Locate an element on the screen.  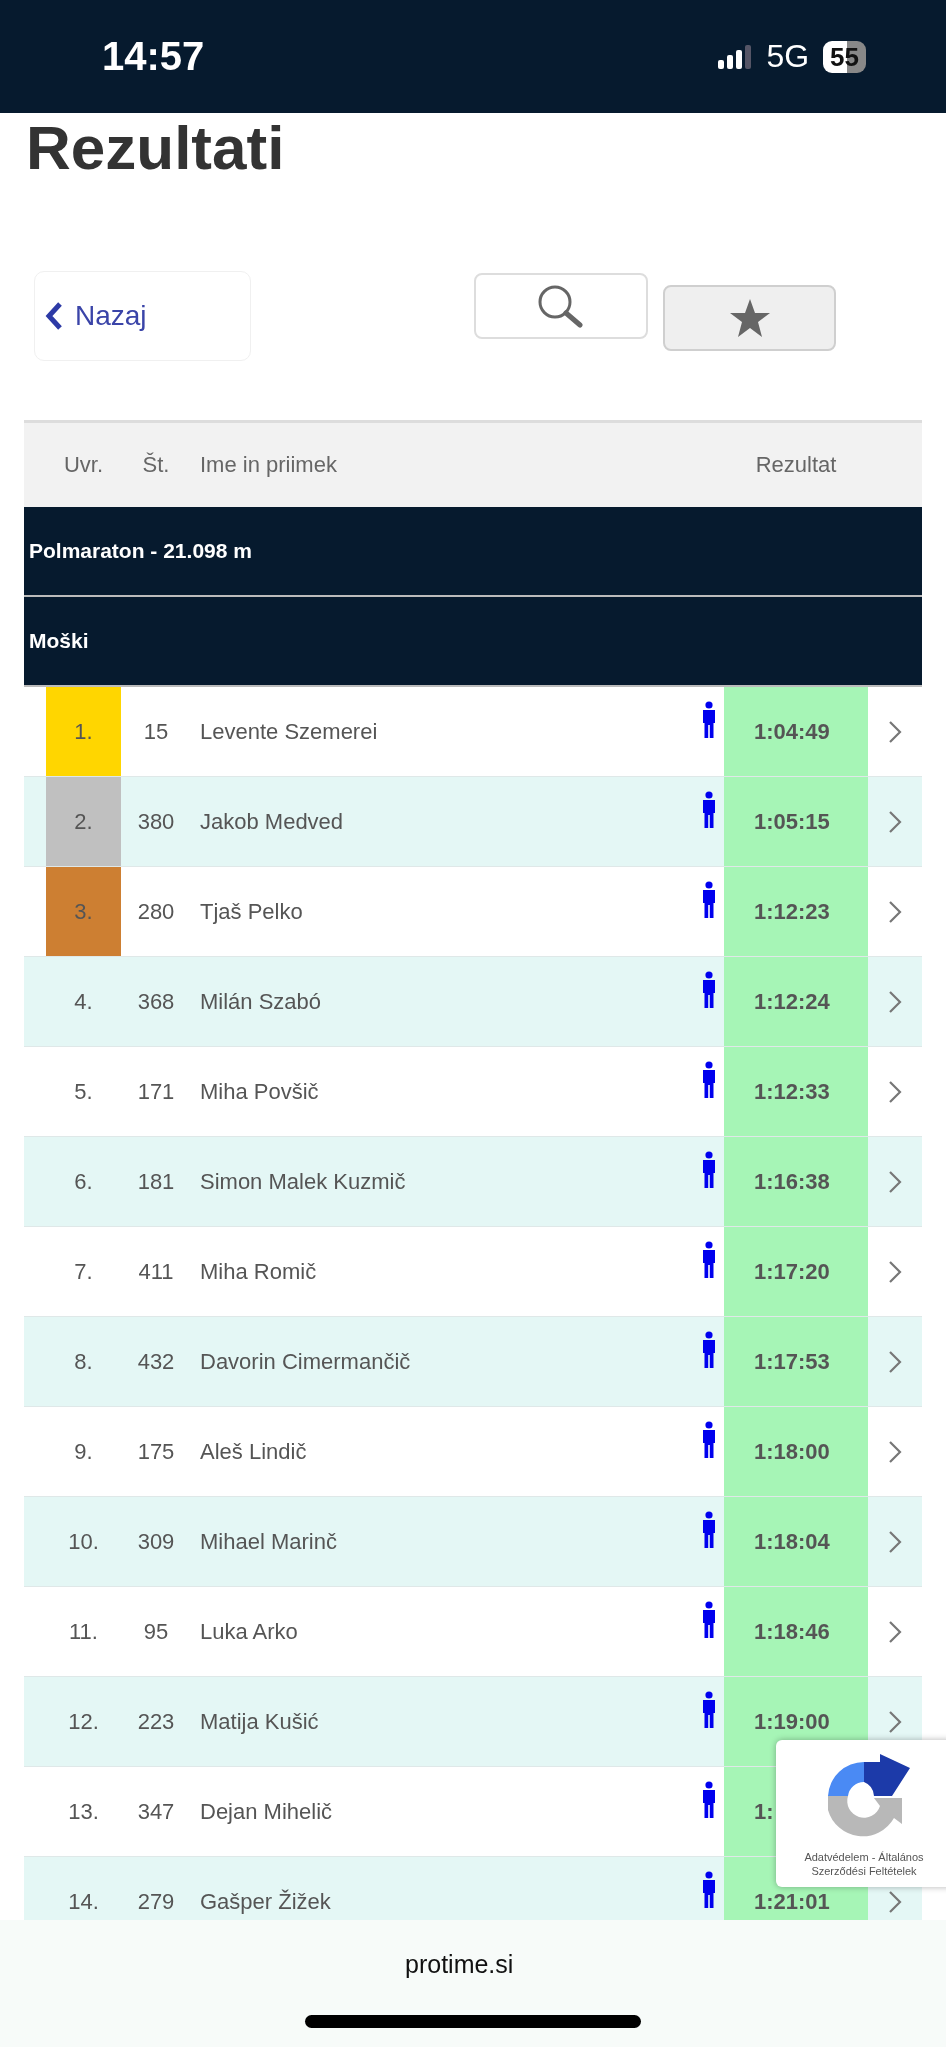
result-cell: 1:12:24 is located at coordinates (796, 1001).